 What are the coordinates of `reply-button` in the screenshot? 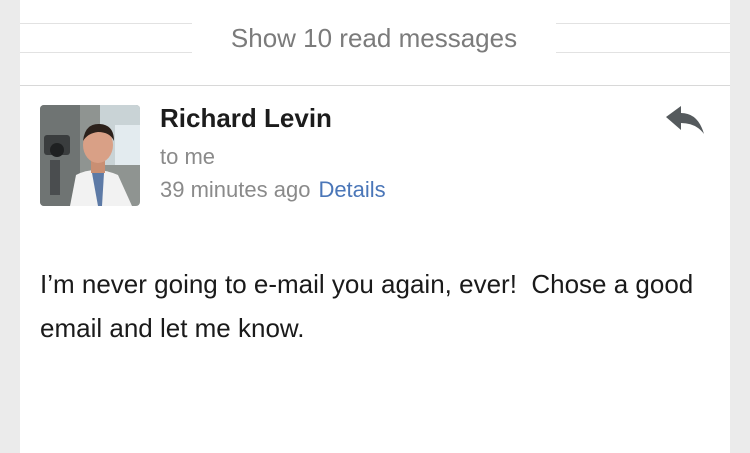 It's located at (686, 122).